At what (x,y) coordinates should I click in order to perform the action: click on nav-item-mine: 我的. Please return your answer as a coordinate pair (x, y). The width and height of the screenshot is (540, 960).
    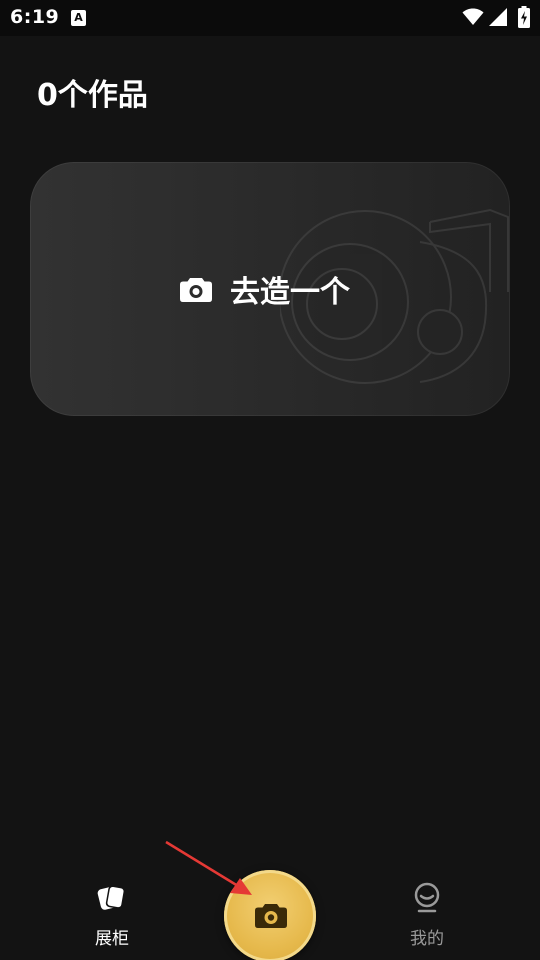
    Looking at the image, I should click on (427, 915).